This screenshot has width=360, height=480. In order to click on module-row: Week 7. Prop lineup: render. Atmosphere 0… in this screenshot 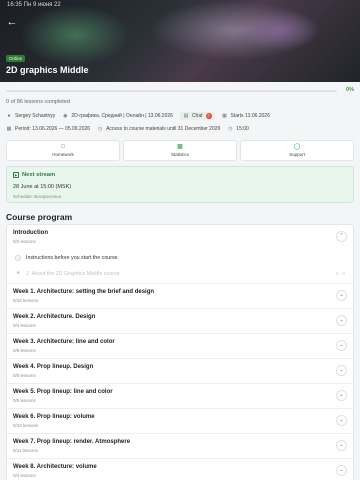, I will do `click(180, 446)`.